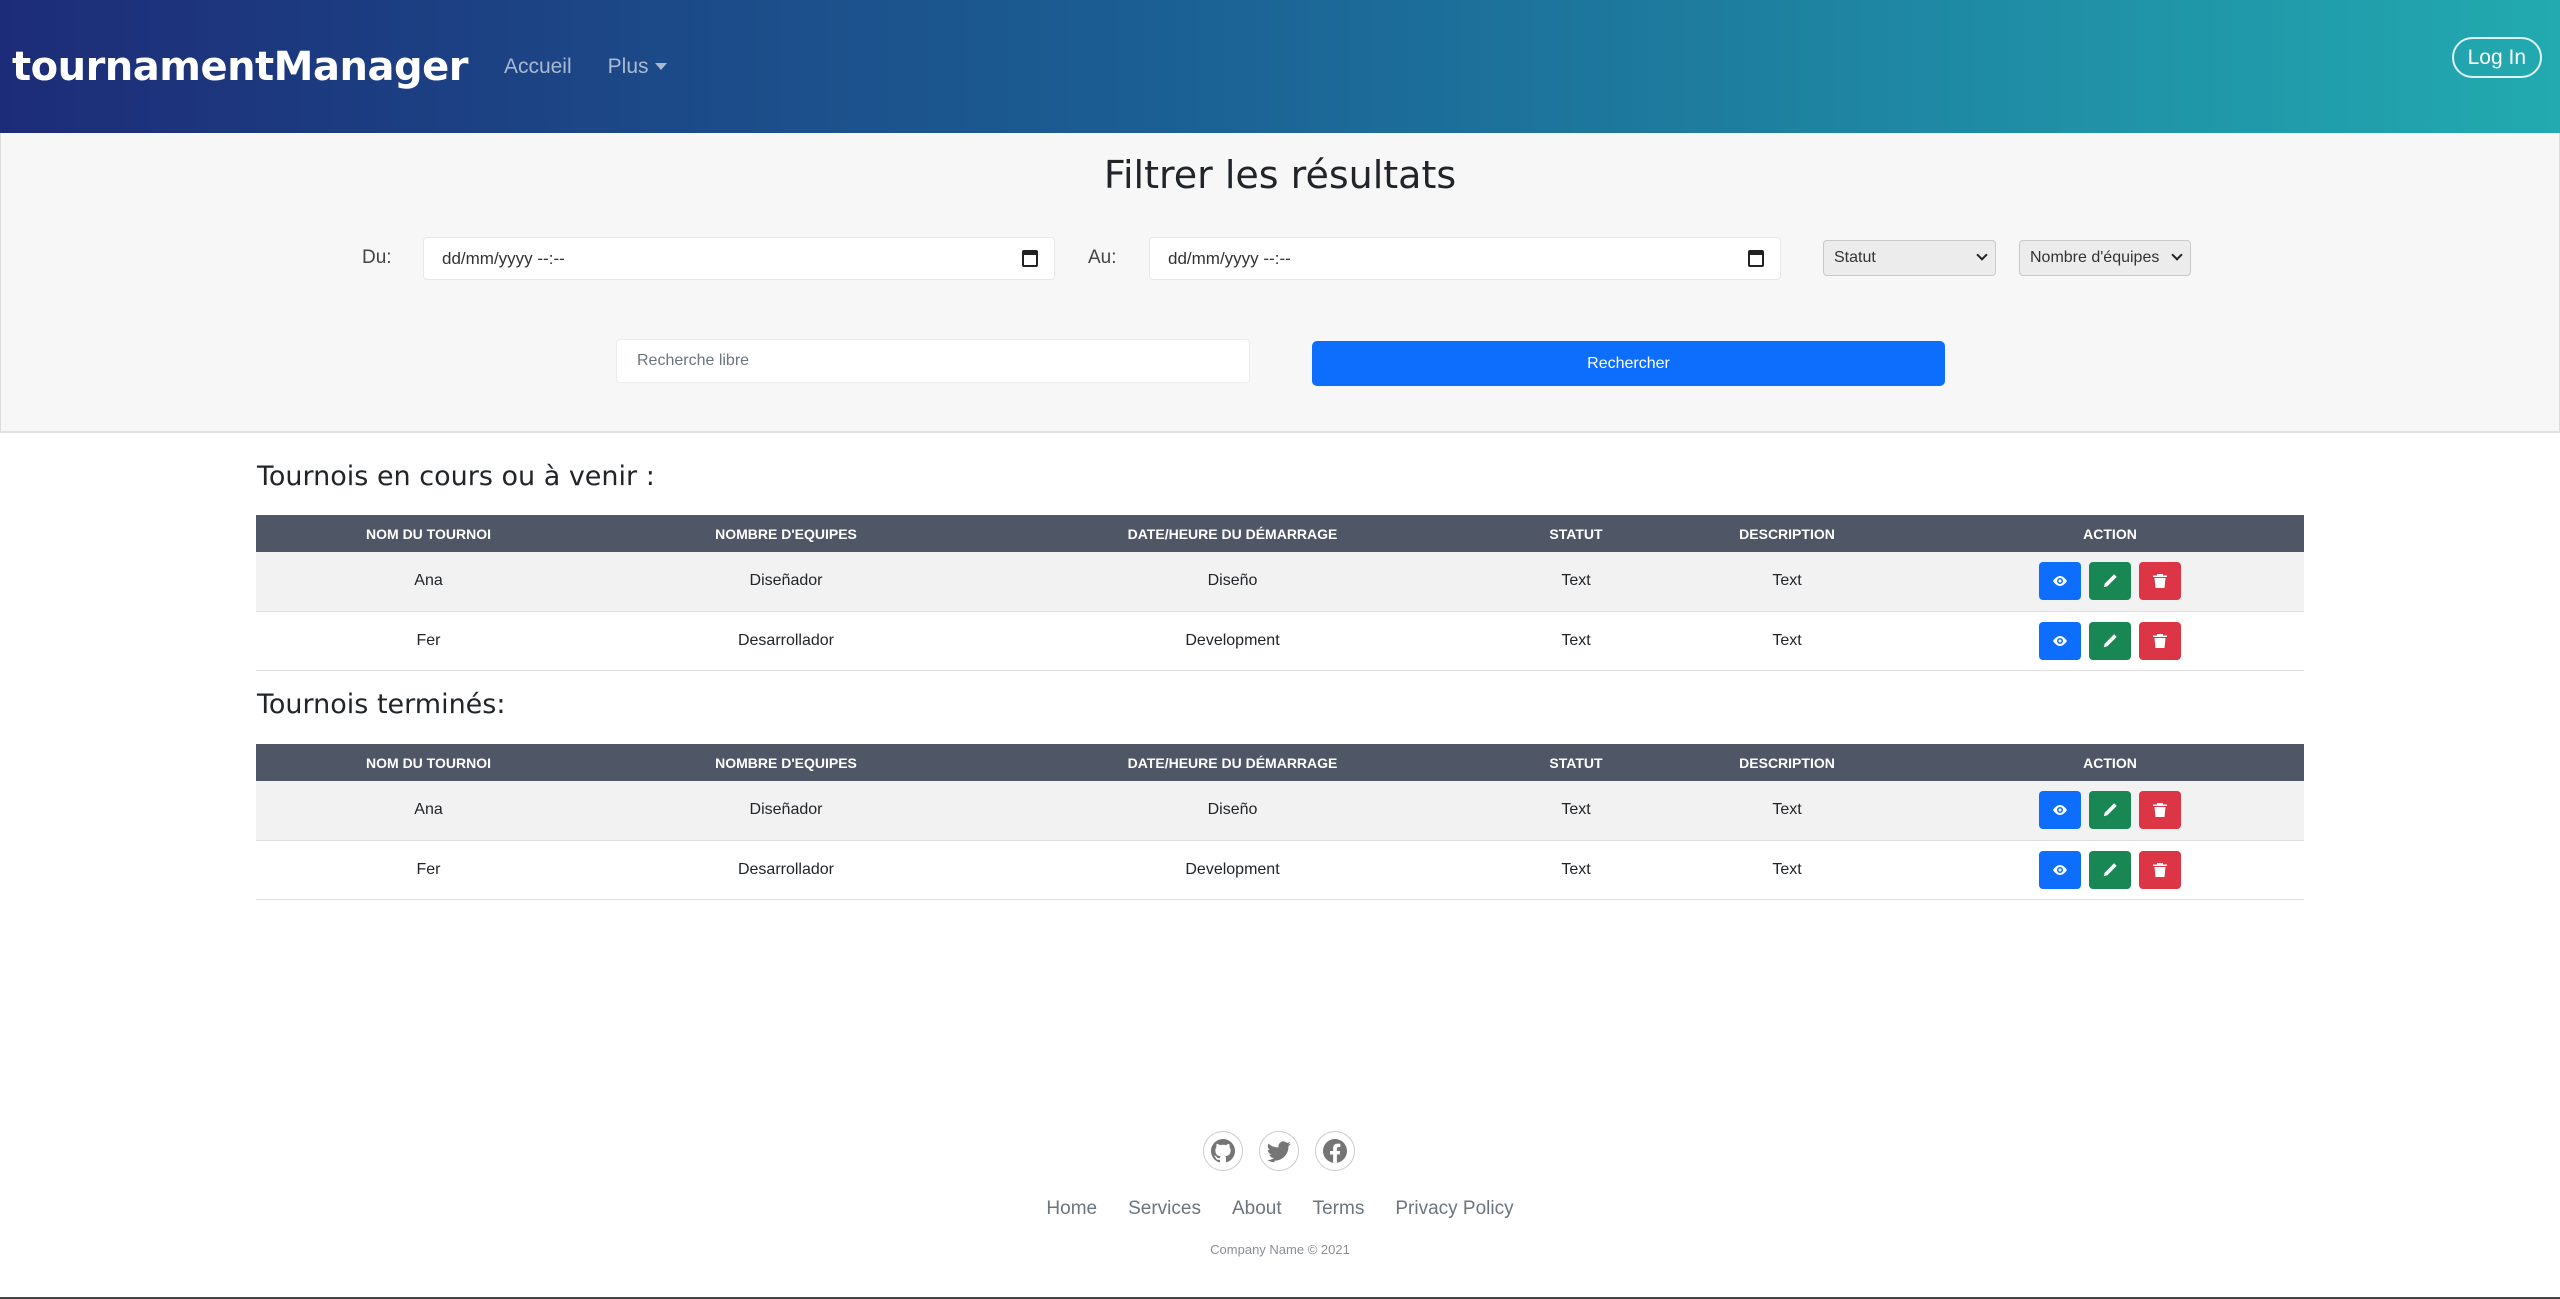 This screenshot has width=2560, height=1299. I want to click on facebook-button, so click(1335, 1151).